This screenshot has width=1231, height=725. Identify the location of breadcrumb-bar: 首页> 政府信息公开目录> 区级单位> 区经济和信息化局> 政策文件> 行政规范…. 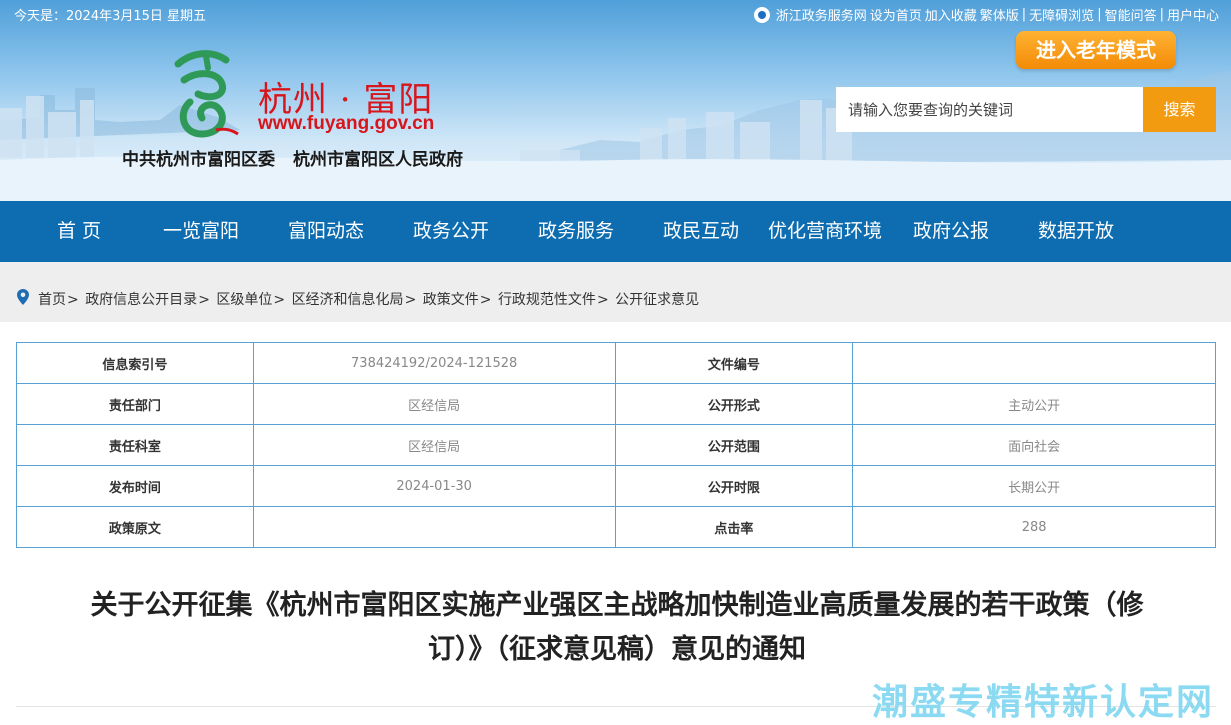
(615, 292).